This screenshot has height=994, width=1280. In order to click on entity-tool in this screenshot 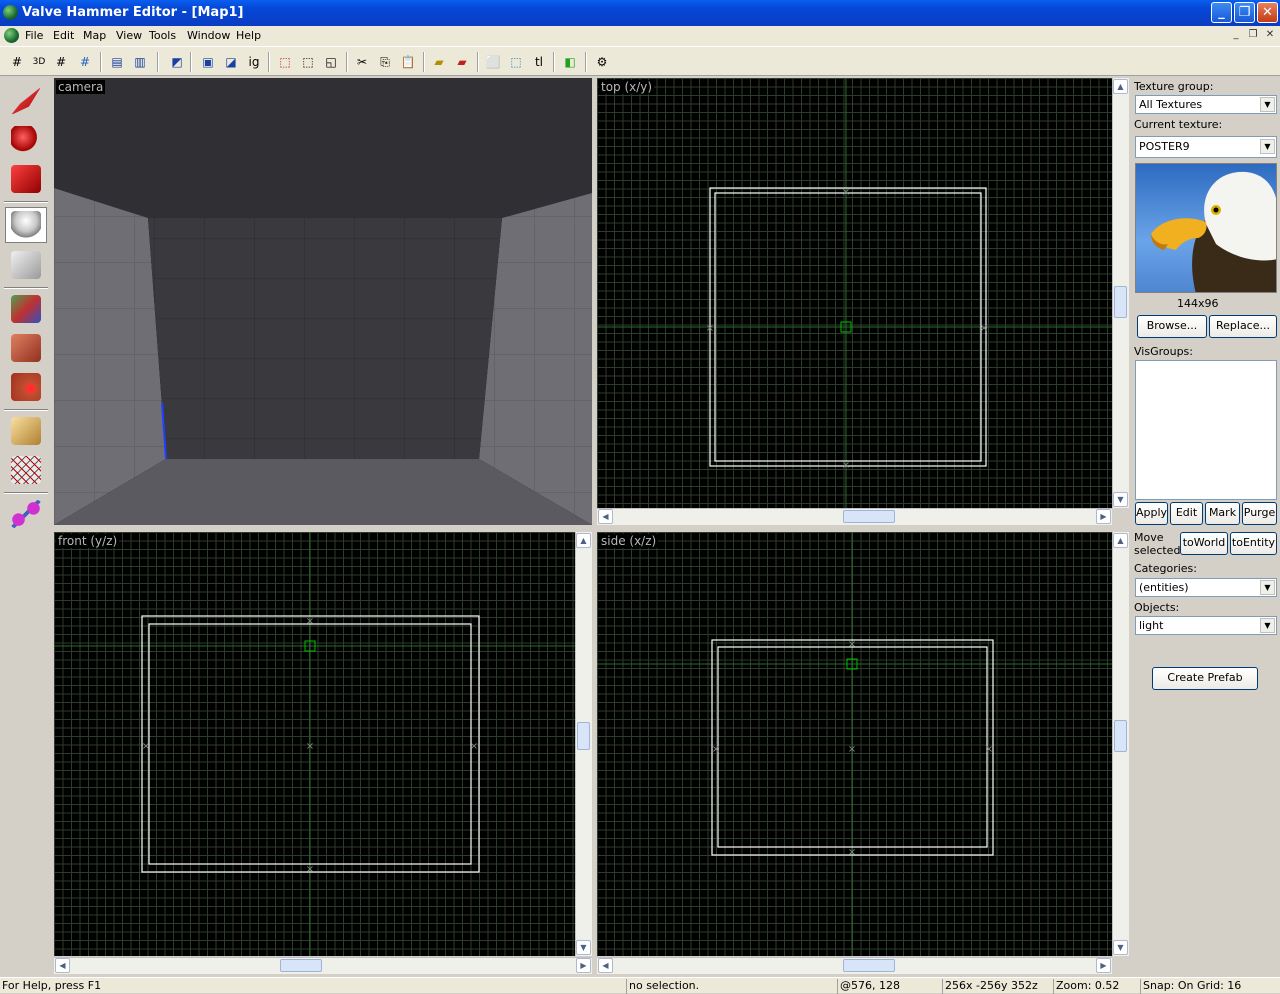, I will do `click(26, 225)`.